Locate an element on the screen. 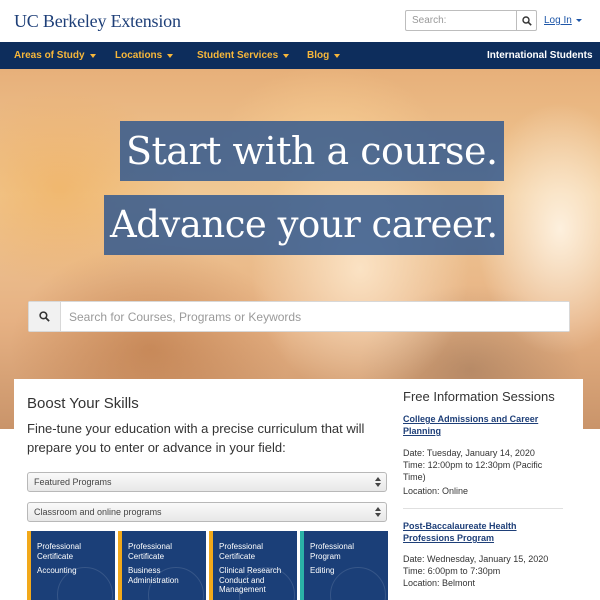 Image resolution: width=600 pixels, height=600 pixels. featured-programs-select: Featured Programs is located at coordinates (207, 482).